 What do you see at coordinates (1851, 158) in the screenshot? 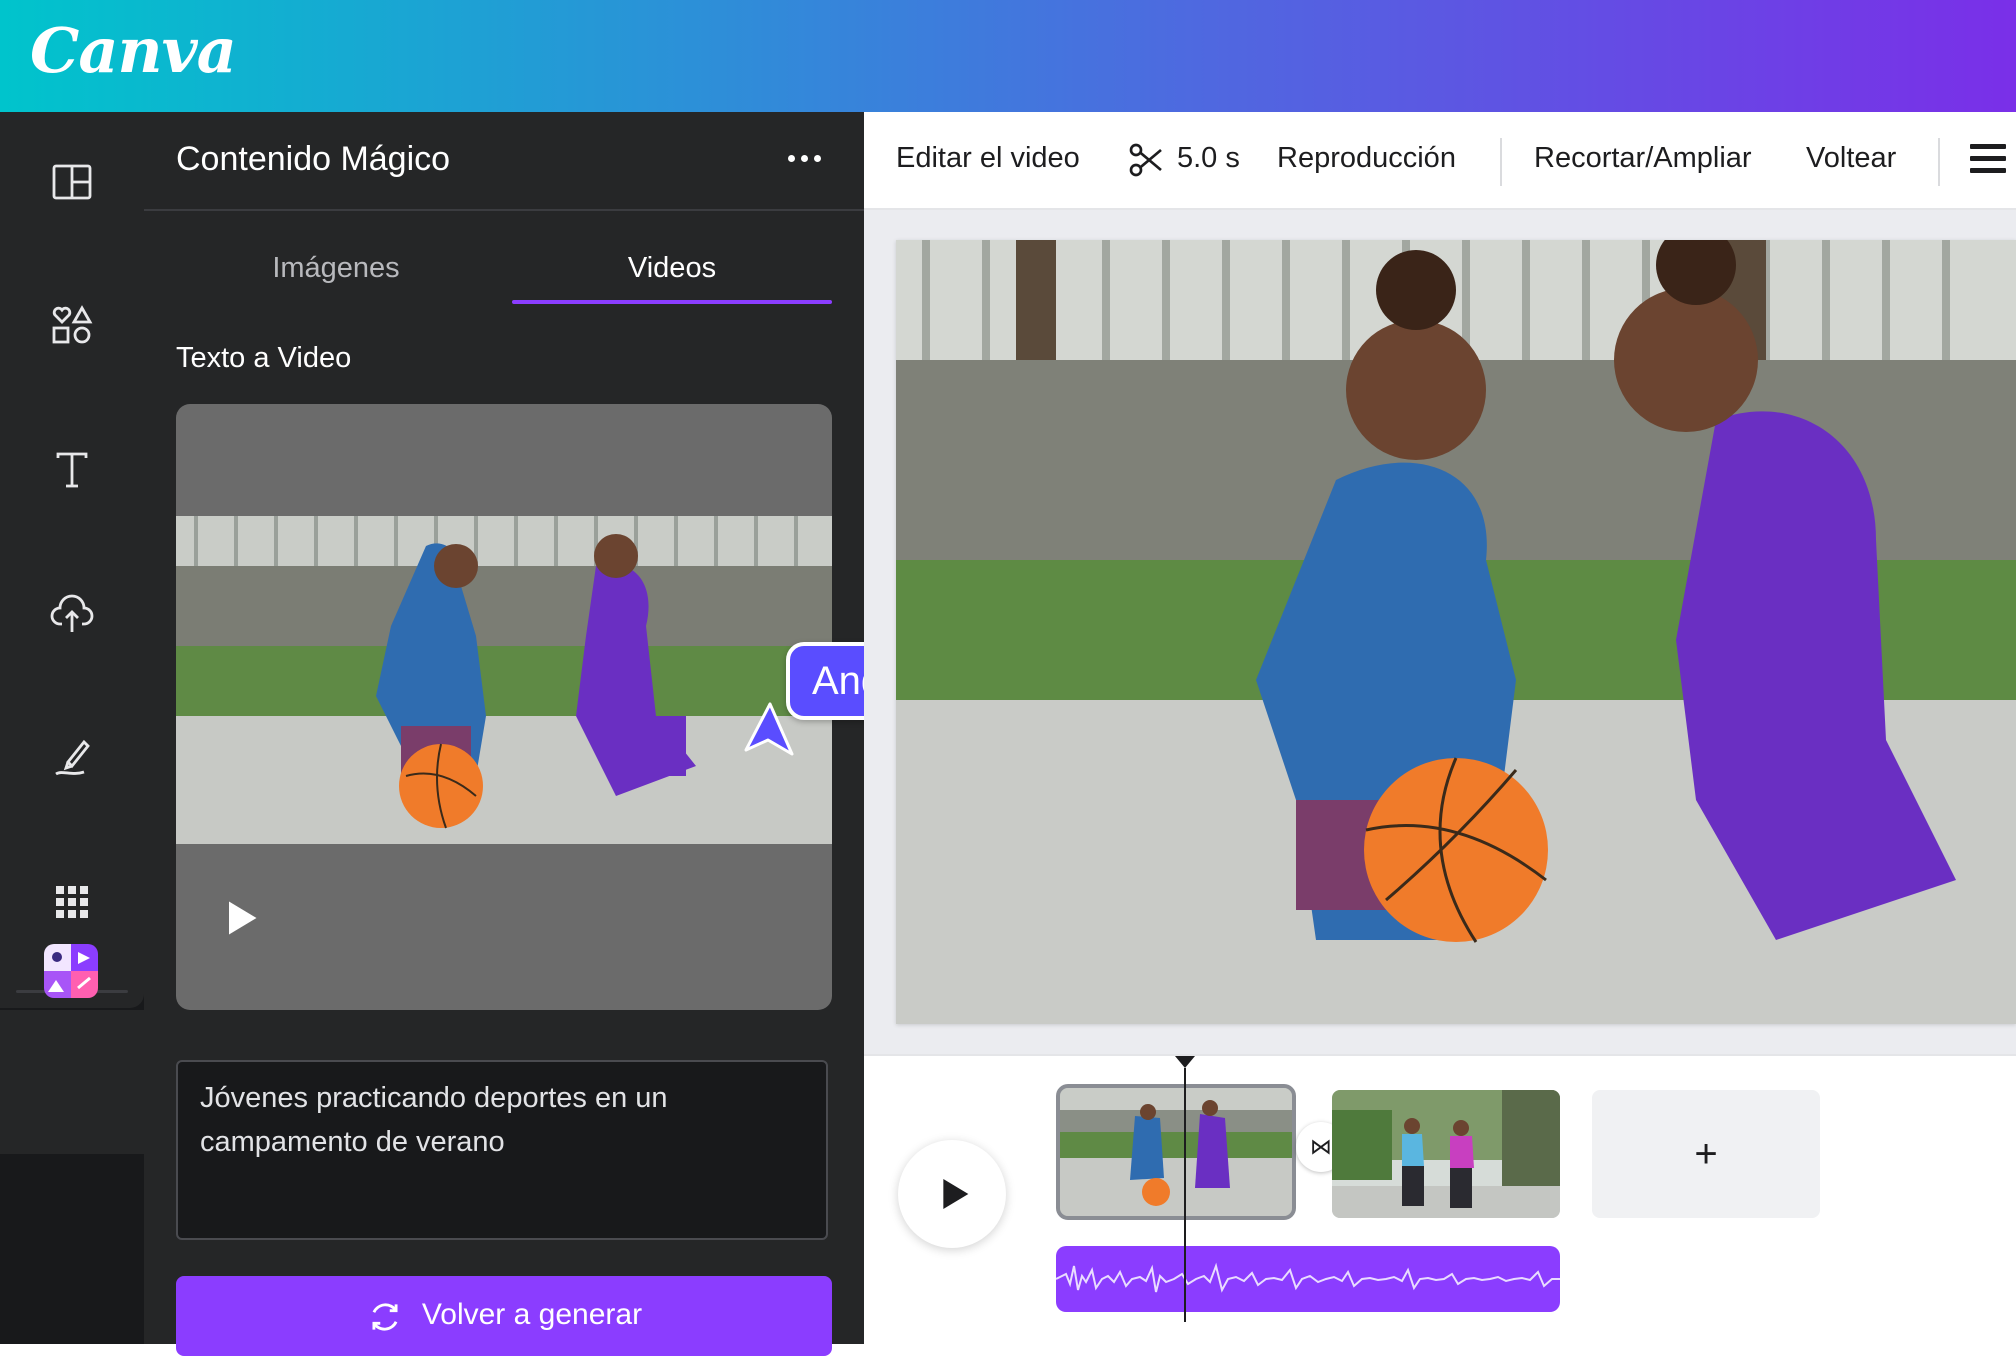
I see `flip-button: Voltear` at bounding box center [1851, 158].